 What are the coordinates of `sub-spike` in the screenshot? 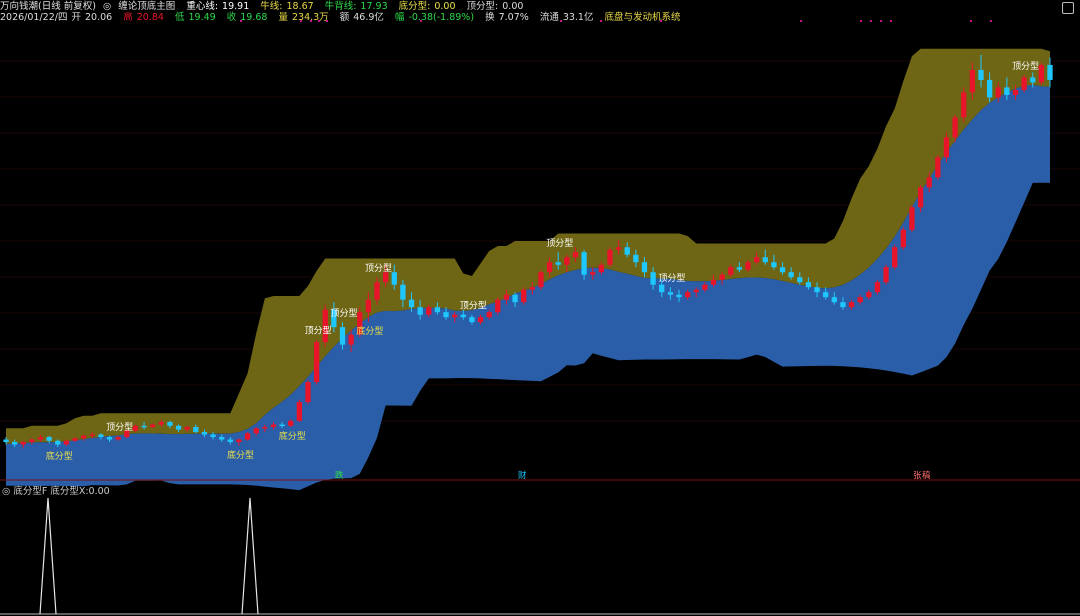 It's located at (48, 556).